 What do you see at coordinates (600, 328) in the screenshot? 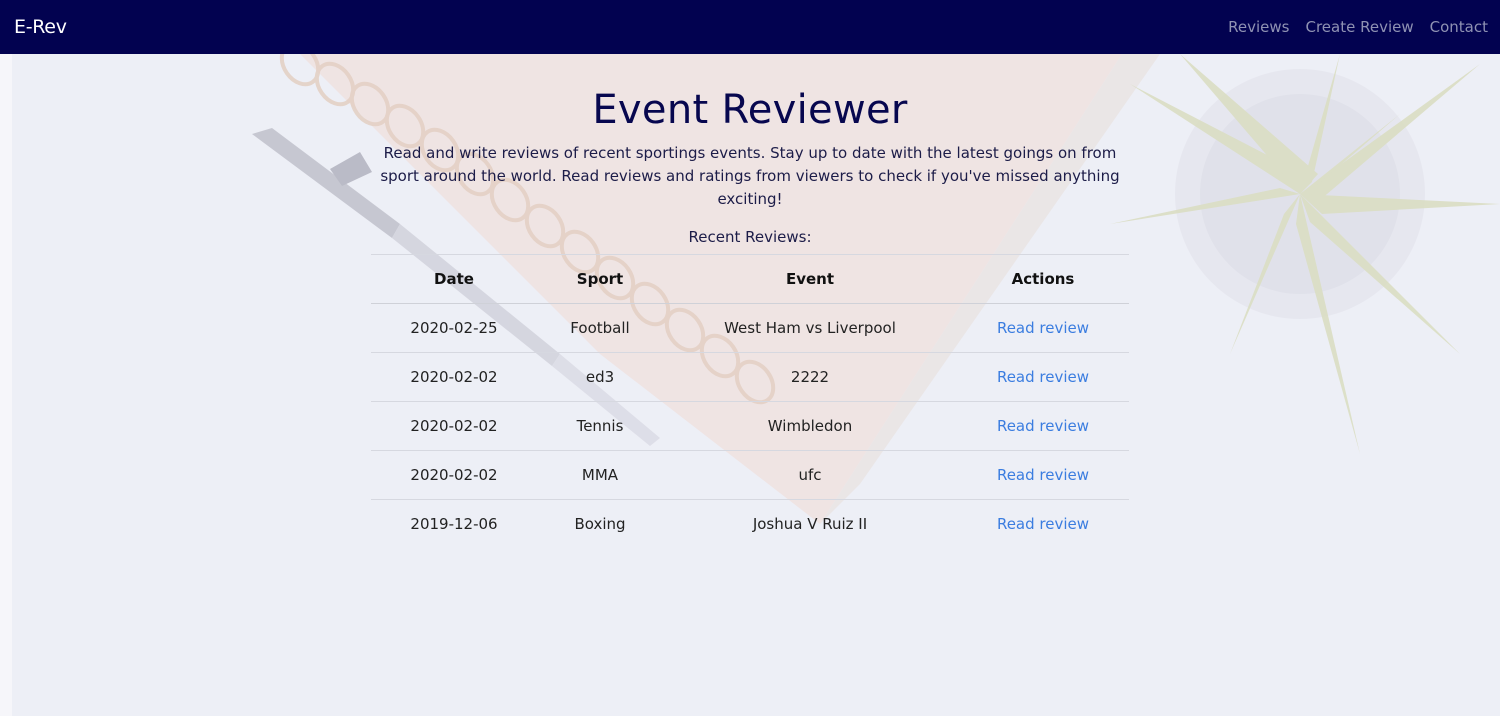
I see `cell-sport: Football` at bounding box center [600, 328].